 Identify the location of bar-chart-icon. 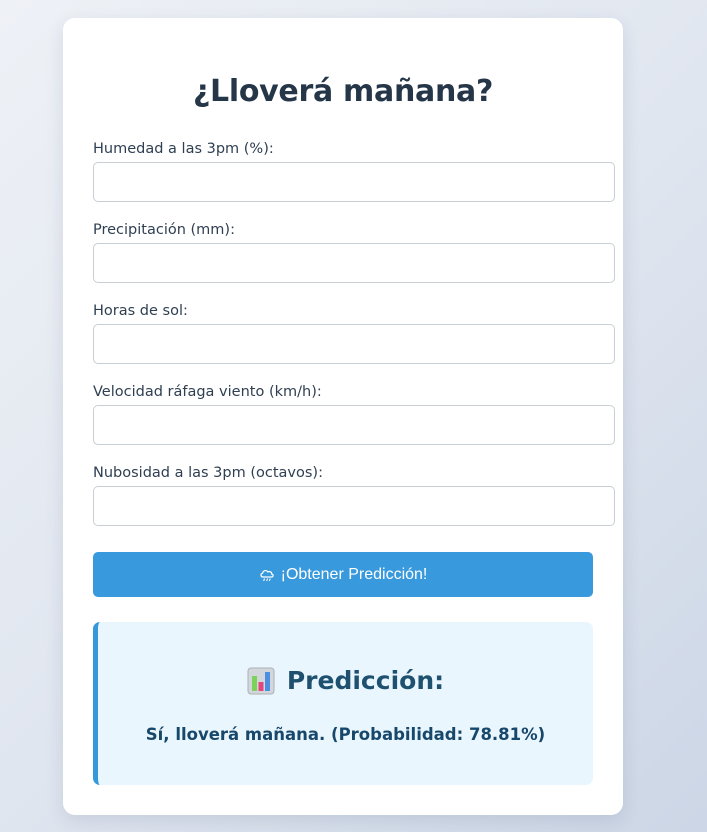
(261, 681).